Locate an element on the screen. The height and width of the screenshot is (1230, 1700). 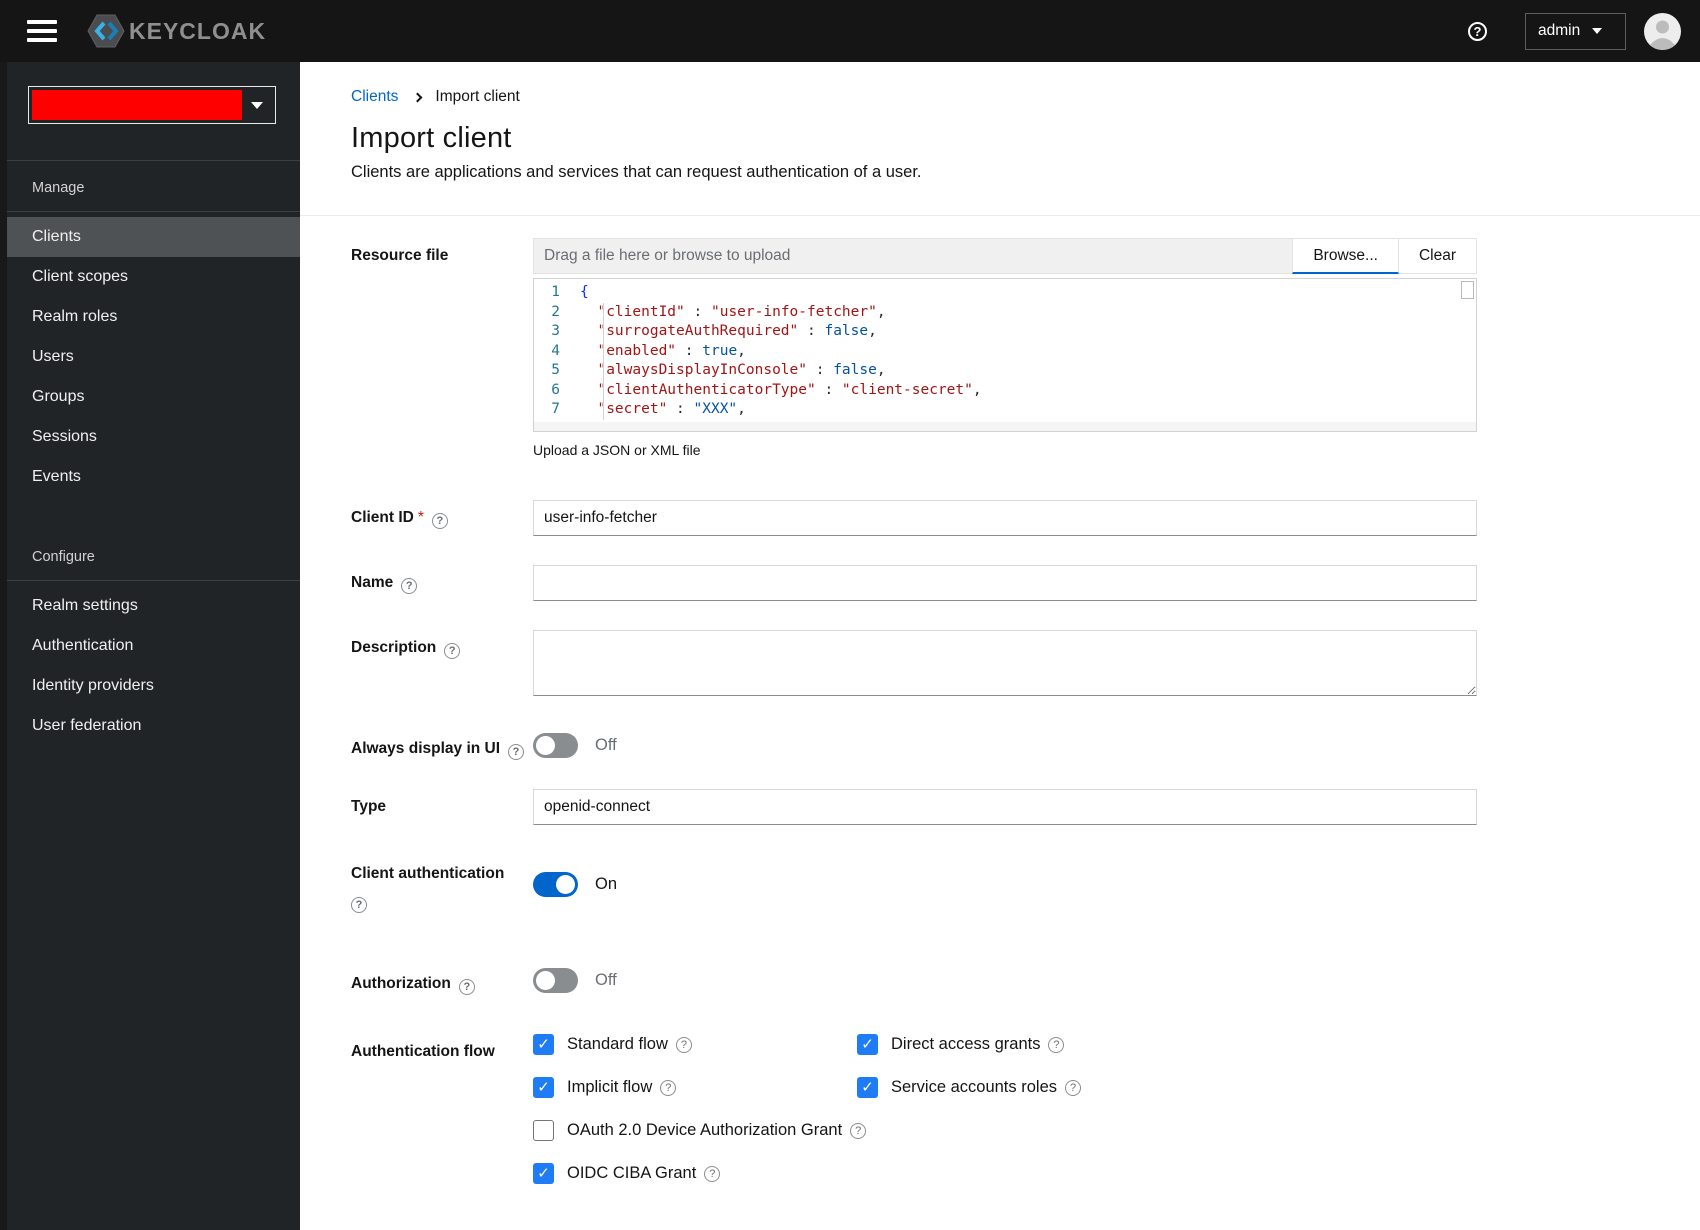
sidebar-item-label: Identity providers is located at coordinates (93, 685).